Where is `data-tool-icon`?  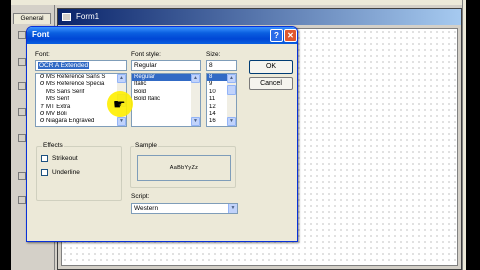
data-tool-icon is located at coordinates (22, 200).